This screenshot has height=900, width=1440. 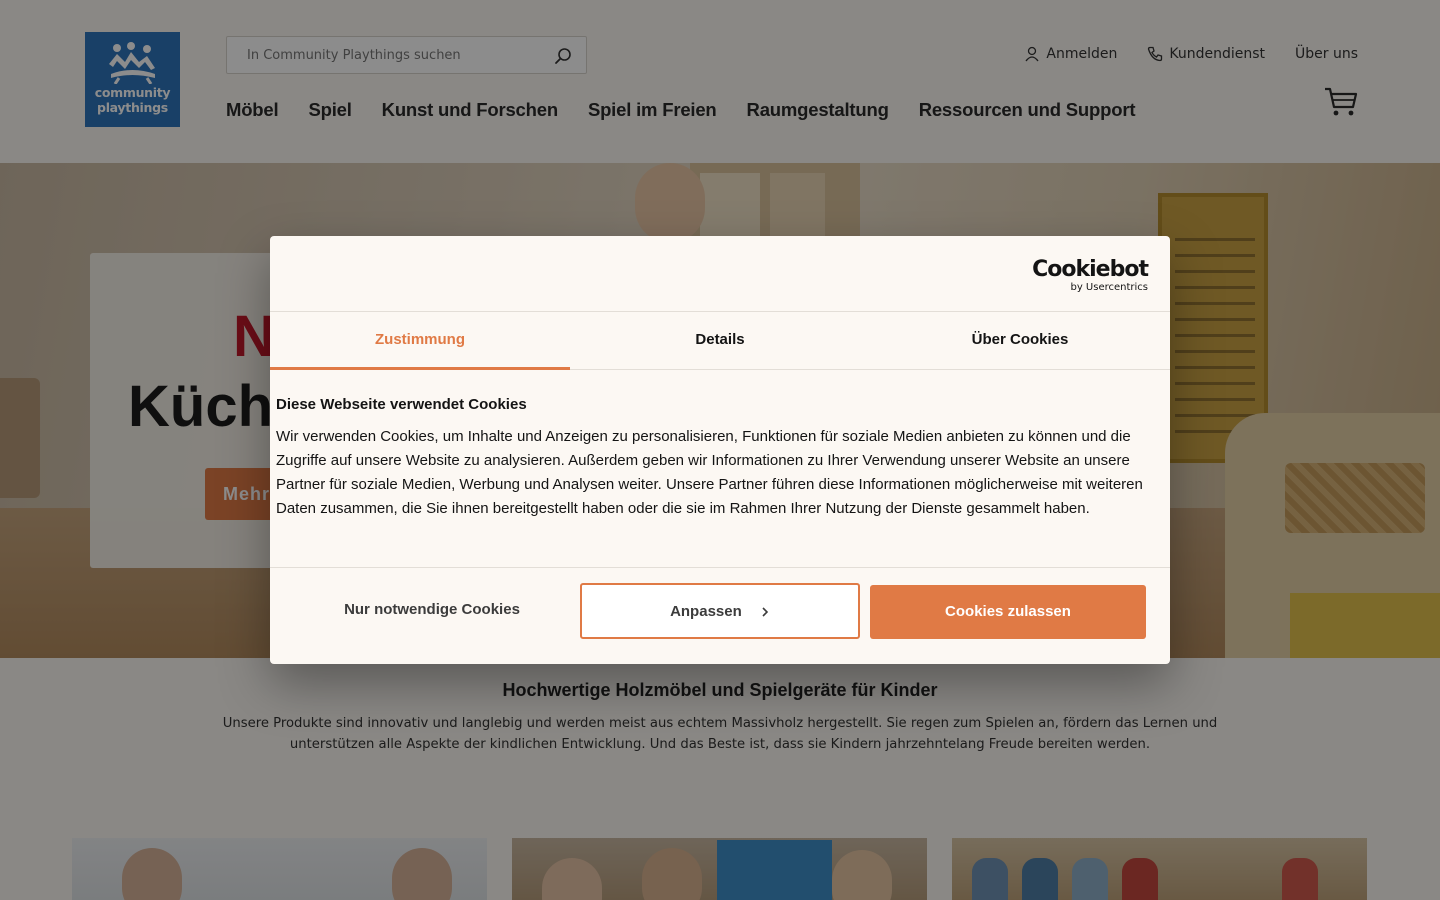 I want to click on customize-button: Anpassen, so click(x=720, y=611).